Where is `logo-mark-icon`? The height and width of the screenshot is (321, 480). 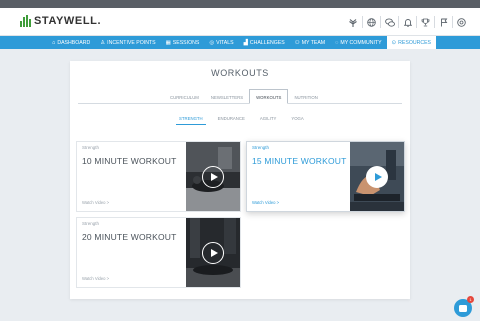
logo-mark-icon is located at coordinates (25, 21).